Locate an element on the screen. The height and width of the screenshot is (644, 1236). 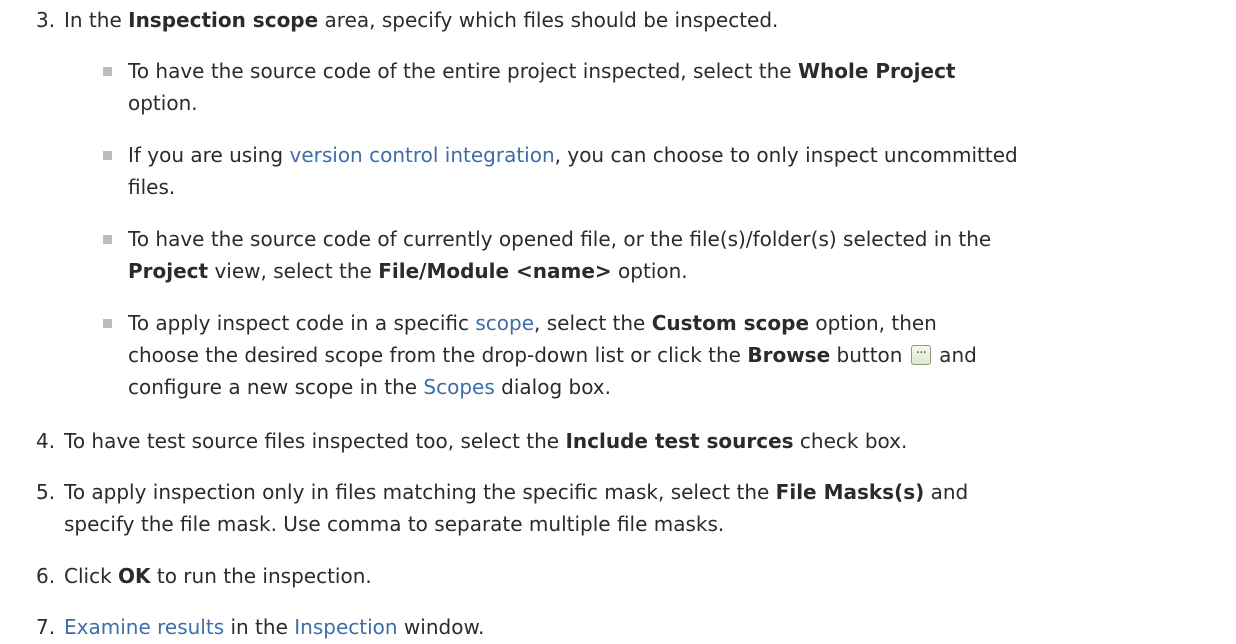
version-control-integration-link: version control integration is located at coordinates (421, 155).